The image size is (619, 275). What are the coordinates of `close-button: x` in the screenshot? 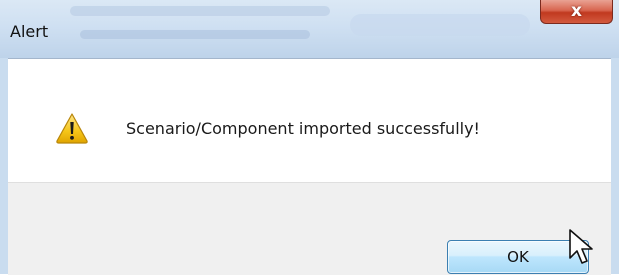 It's located at (576, 12).